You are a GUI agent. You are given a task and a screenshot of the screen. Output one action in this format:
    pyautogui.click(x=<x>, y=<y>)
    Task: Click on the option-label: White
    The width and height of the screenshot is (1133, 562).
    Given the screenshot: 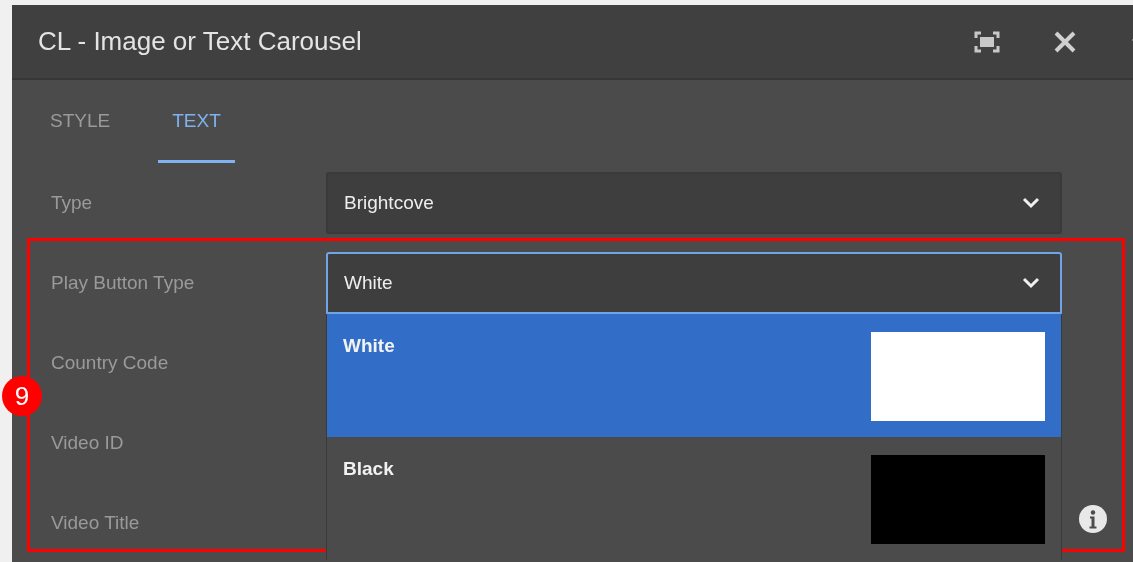 What is the action you would take?
    pyautogui.click(x=369, y=346)
    